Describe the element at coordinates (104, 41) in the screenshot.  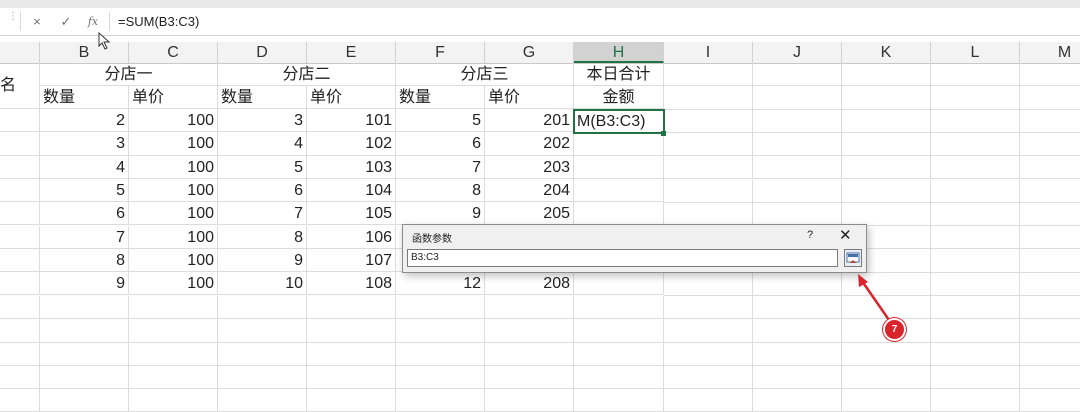
I see `mouse-cursor-icon` at that location.